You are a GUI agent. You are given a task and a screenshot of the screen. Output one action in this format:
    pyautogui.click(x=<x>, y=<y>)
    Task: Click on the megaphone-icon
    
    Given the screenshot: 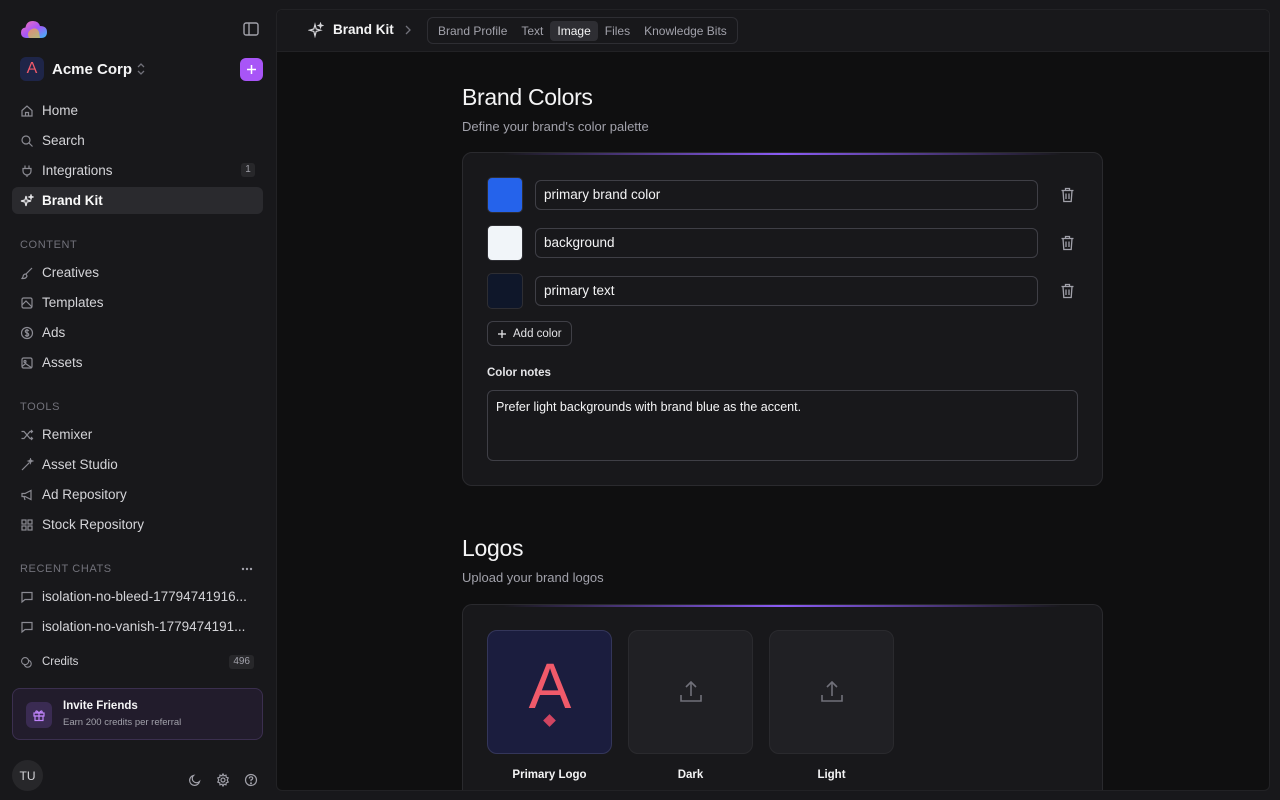 What is the action you would take?
    pyautogui.click(x=26, y=494)
    